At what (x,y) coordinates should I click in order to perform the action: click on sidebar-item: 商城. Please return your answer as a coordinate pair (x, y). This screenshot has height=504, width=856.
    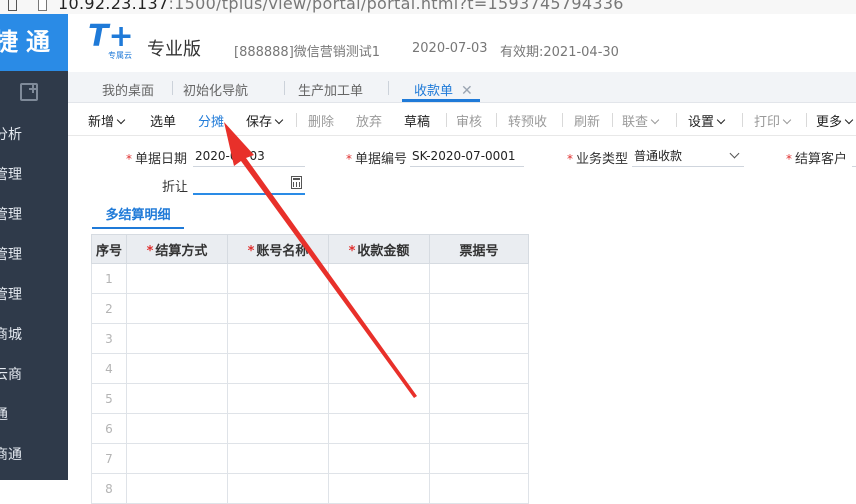
    Looking at the image, I should click on (32, 334).